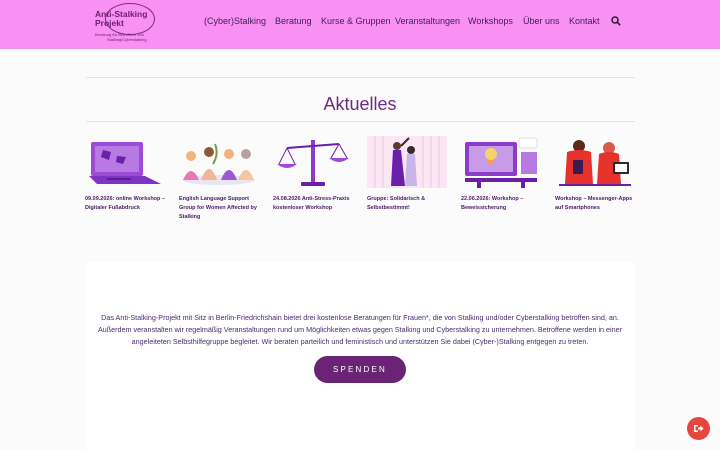 This screenshot has width=720, height=450. I want to click on people-illustration-icon, so click(407, 162).